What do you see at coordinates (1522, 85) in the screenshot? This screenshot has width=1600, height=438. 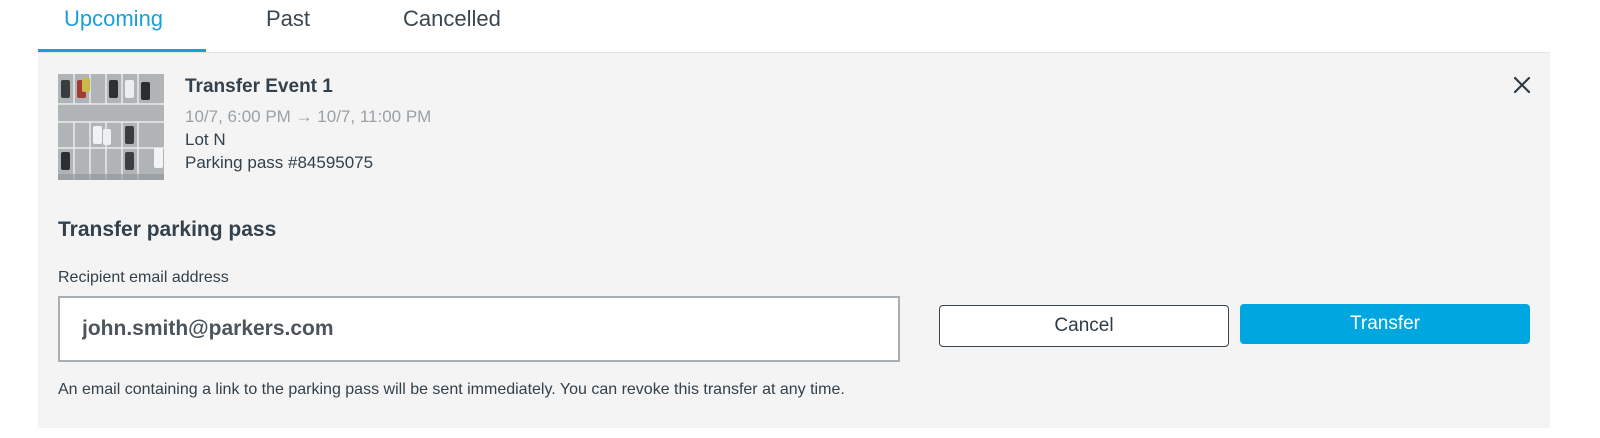 I see `close-icon` at bounding box center [1522, 85].